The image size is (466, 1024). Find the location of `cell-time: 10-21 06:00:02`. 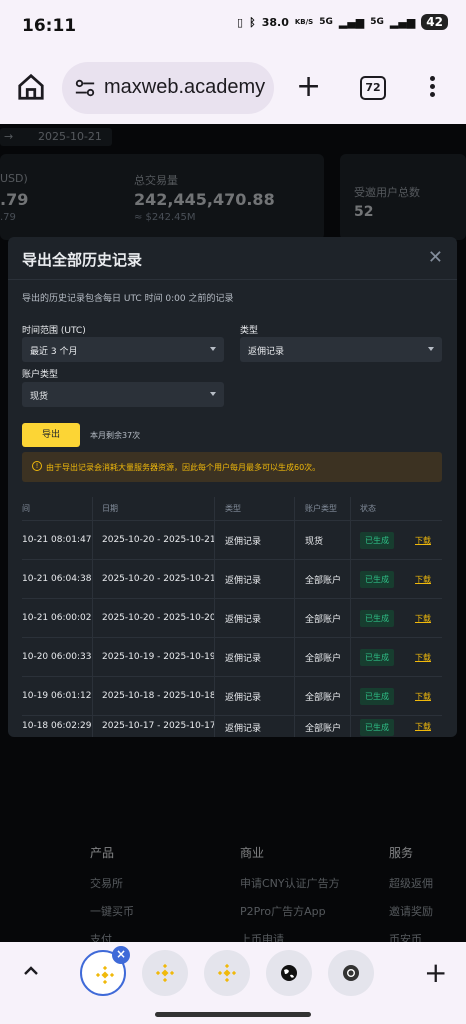

cell-time: 10-21 06:00:02 is located at coordinates (57, 618).